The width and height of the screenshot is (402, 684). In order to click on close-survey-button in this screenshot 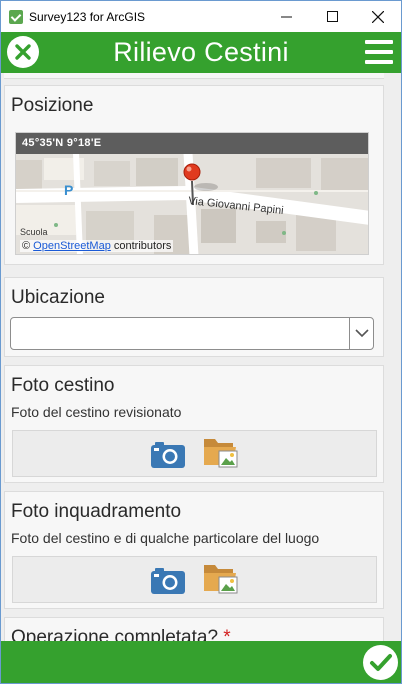, I will do `click(23, 52)`.